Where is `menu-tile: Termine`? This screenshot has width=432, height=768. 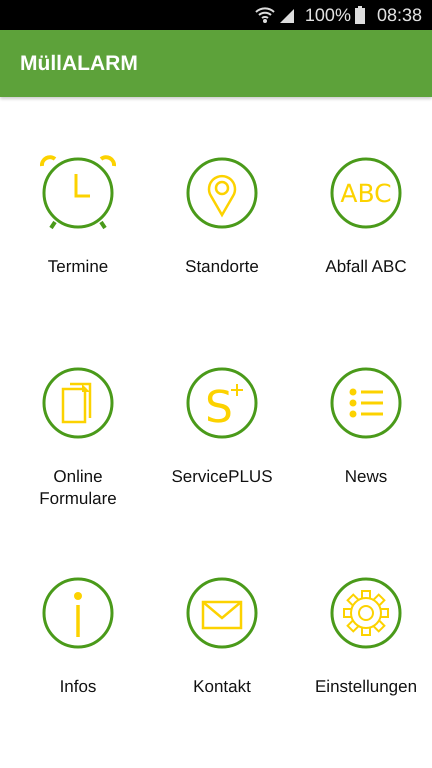 menu-tile: Termine is located at coordinates (78, 257).